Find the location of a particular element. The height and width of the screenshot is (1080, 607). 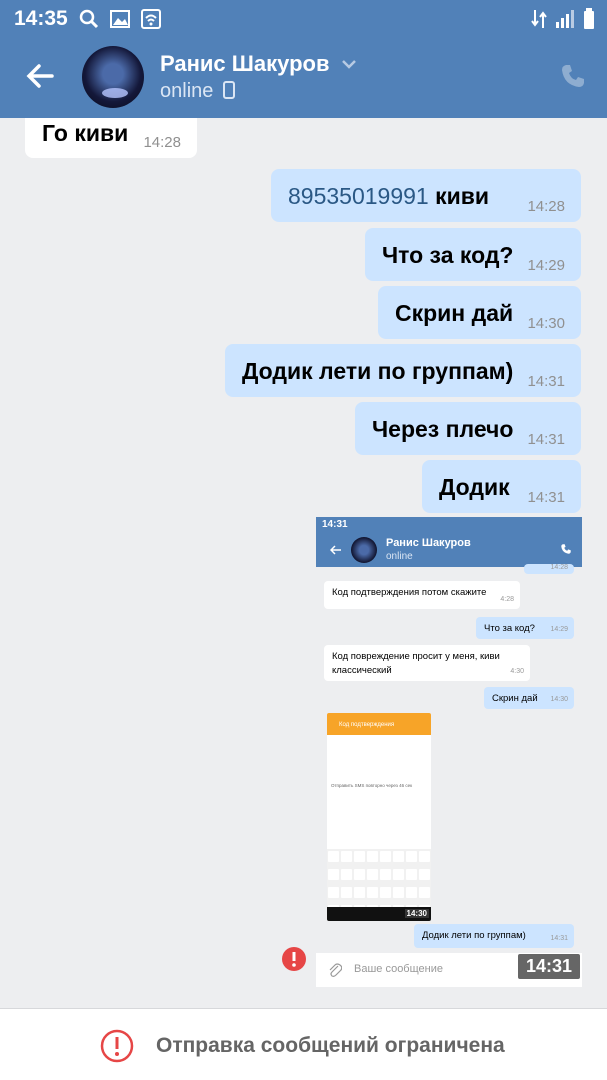

status-right-icons is located at coordinates (563, 19).